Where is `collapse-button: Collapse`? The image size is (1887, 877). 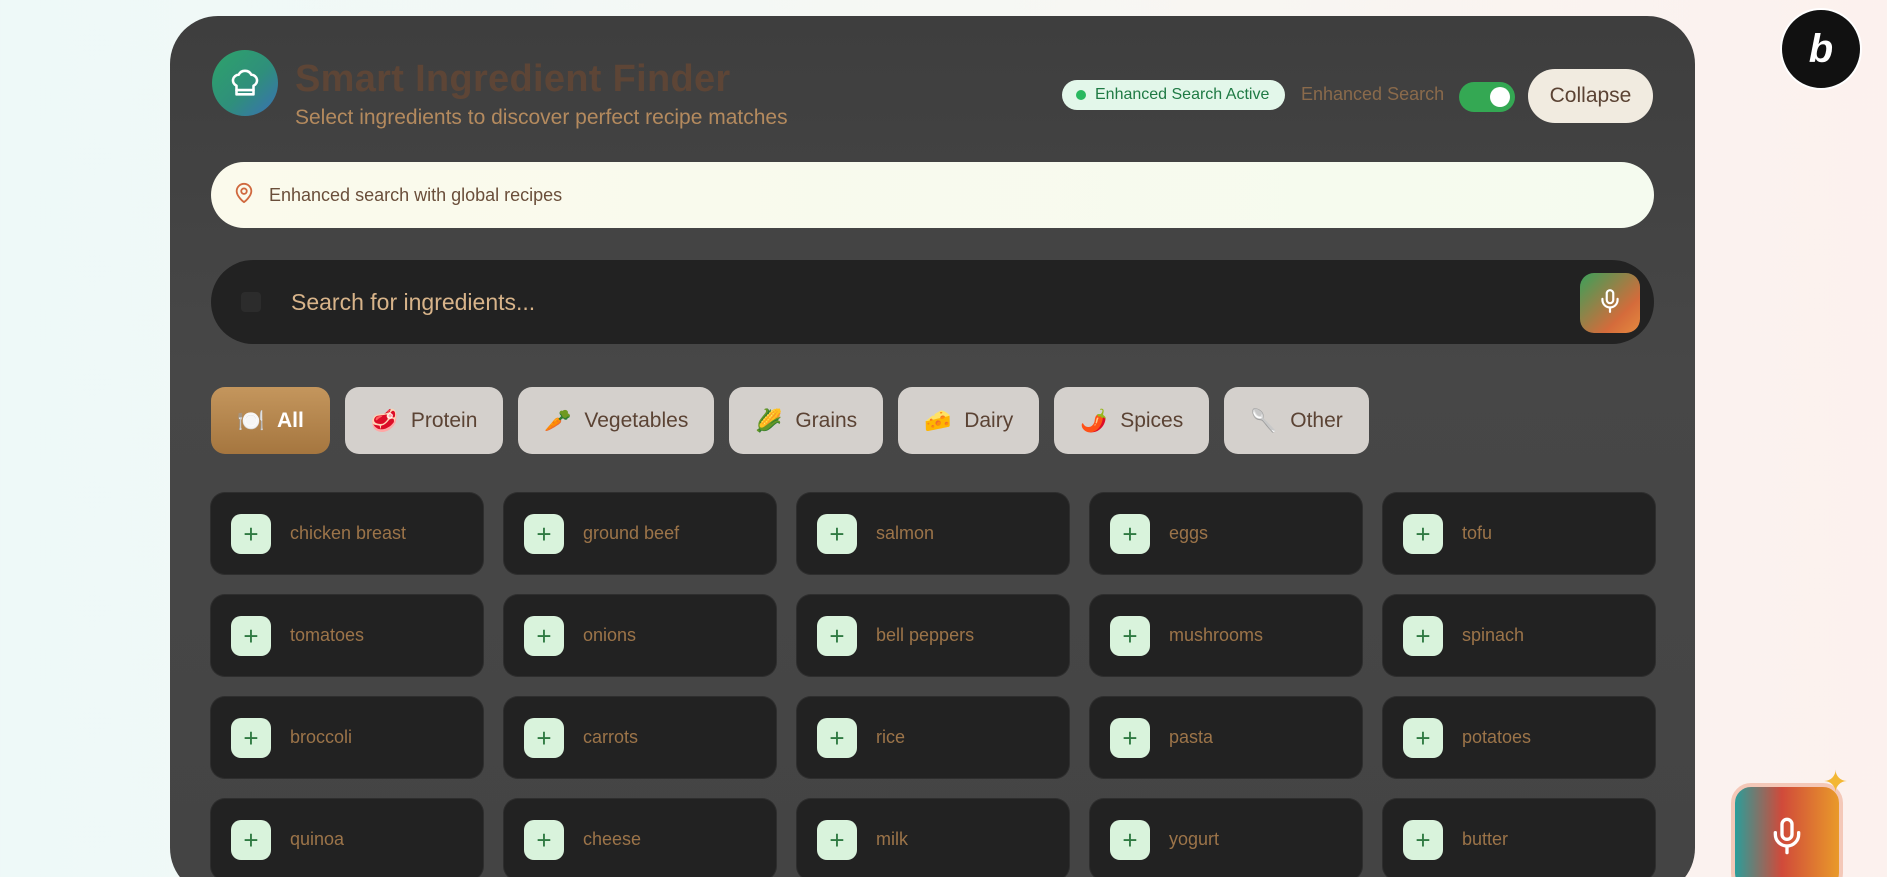
collapse-button: Collapse is located at coordinates (1590, 96).